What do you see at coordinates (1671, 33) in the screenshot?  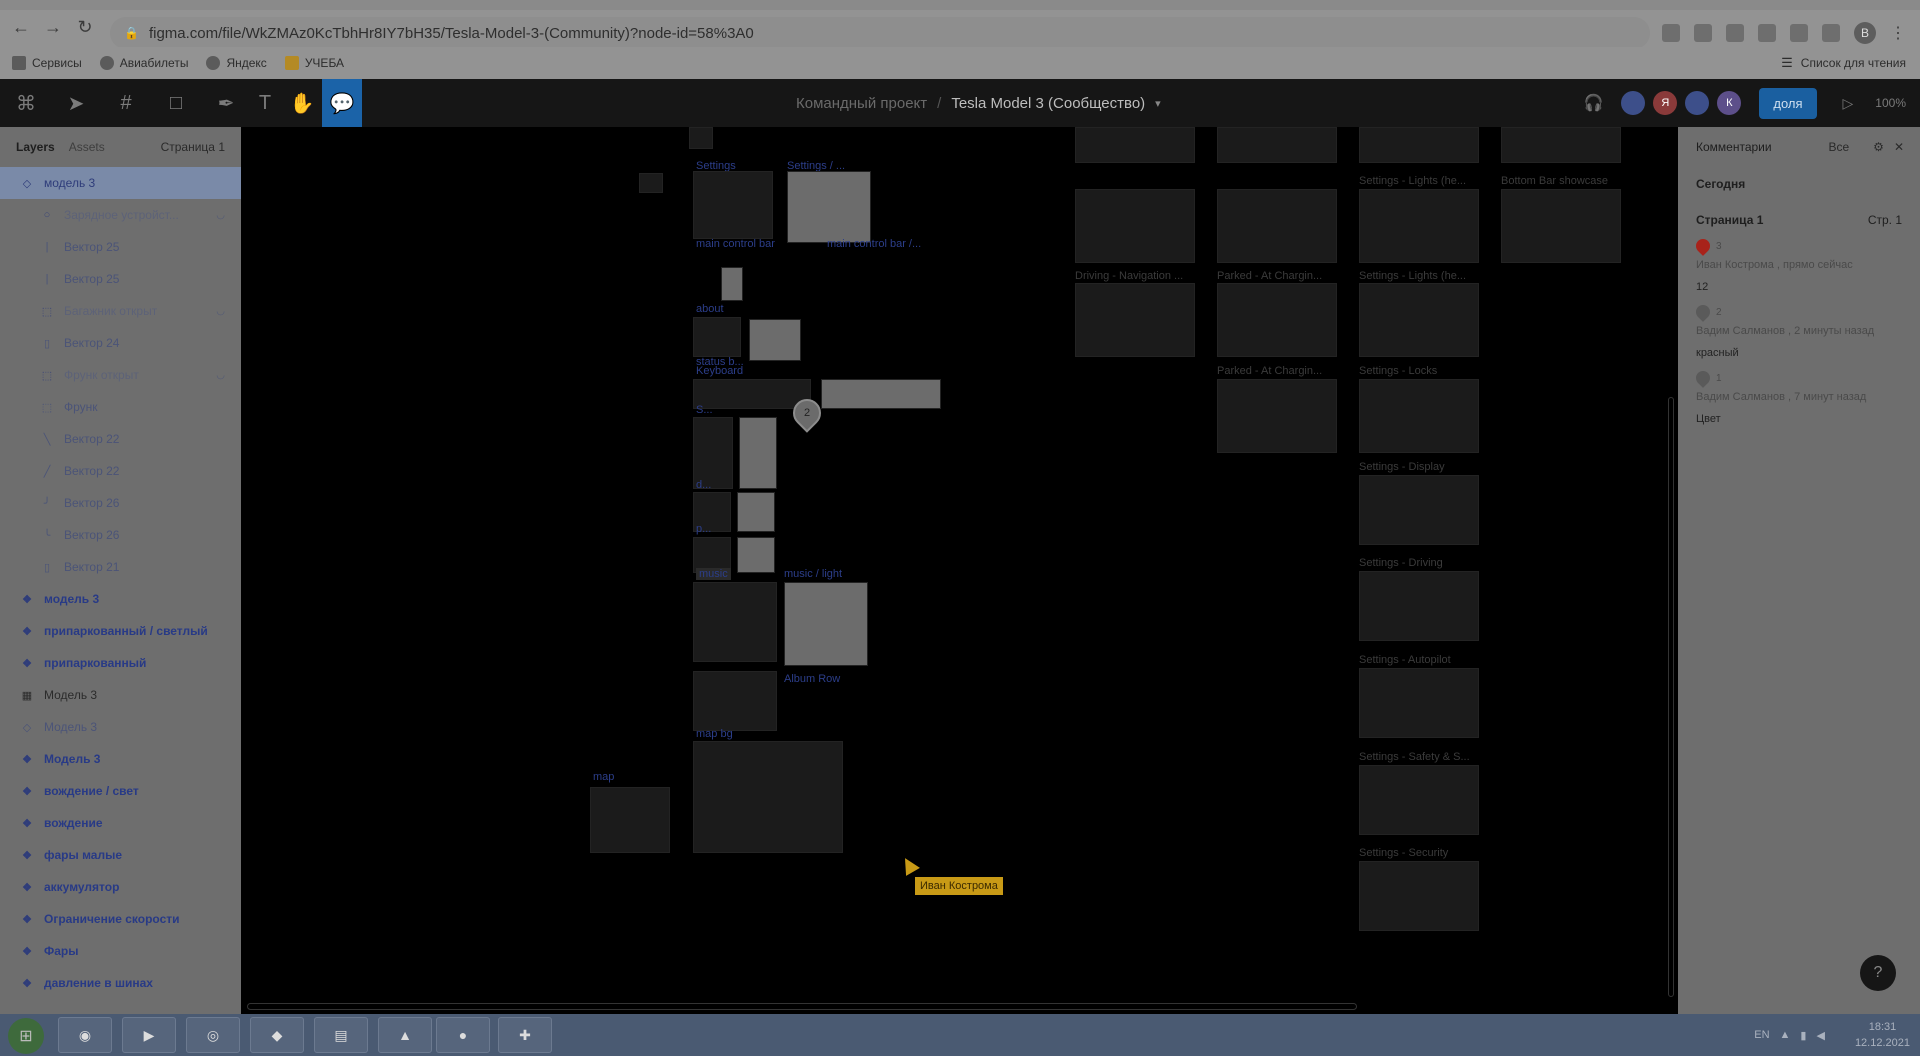 I see `translate-icon` at bounding box center [1671, 33].